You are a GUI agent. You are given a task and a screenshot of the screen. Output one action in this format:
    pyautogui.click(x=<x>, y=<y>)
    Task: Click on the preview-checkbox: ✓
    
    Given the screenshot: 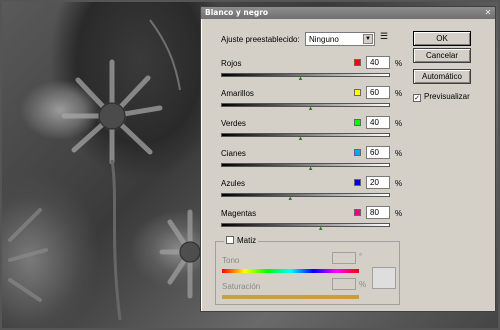 What is the action you would take?
    pyautogui.click(x=417, y=98)
    